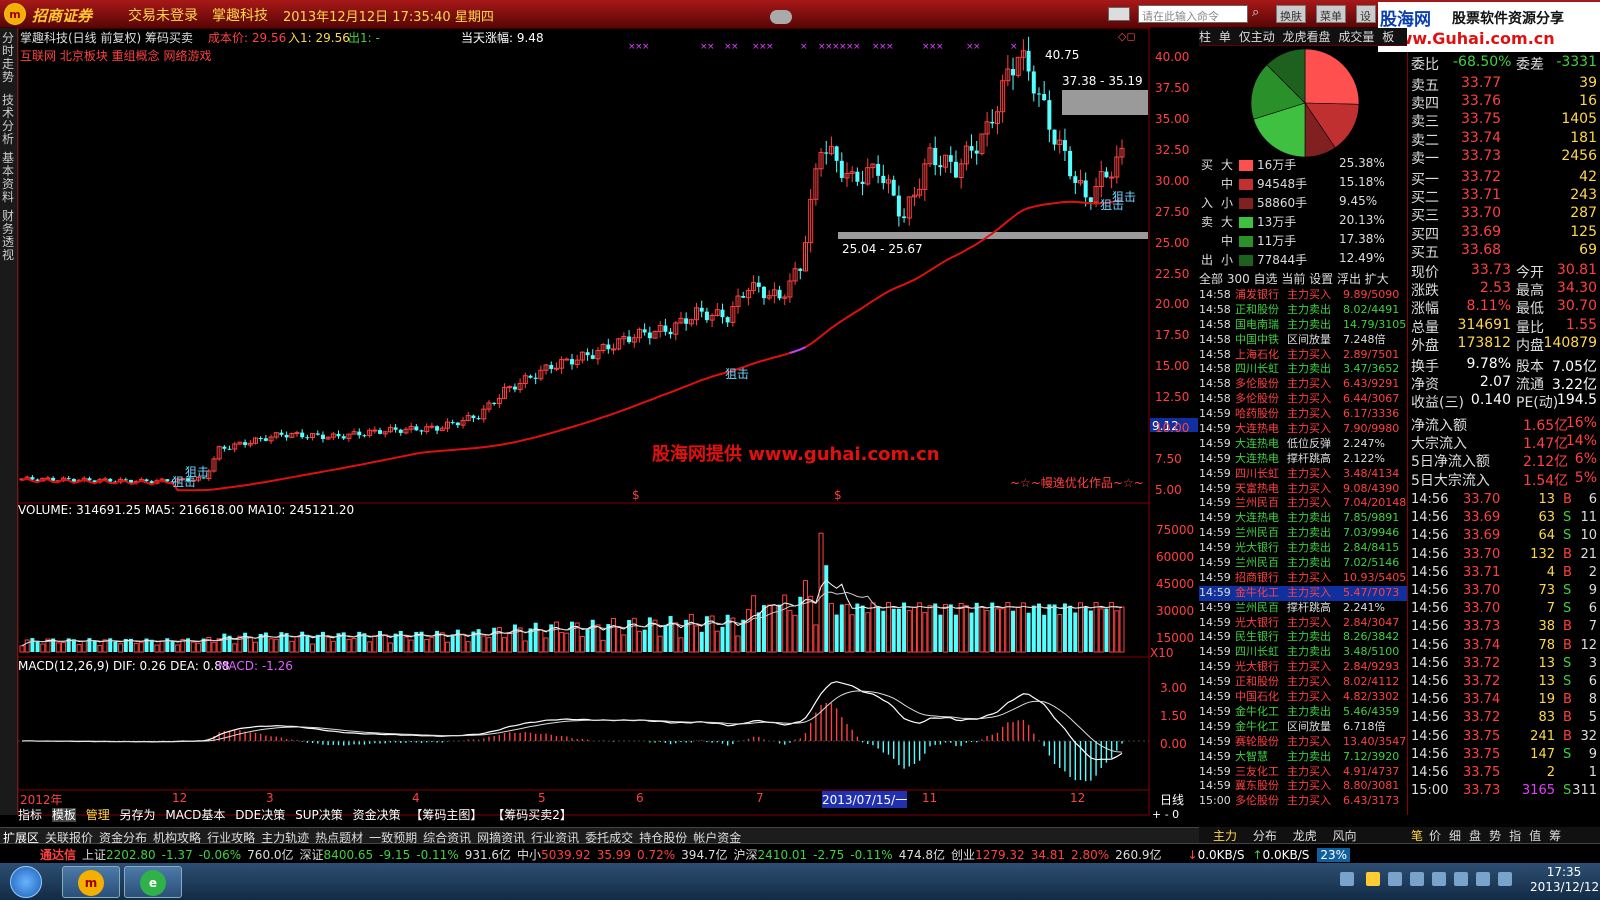 Image resolution: width=1600 pixels, height=900 pixels. I want to click on rtab-bar: 柱, so click(1205, 37).